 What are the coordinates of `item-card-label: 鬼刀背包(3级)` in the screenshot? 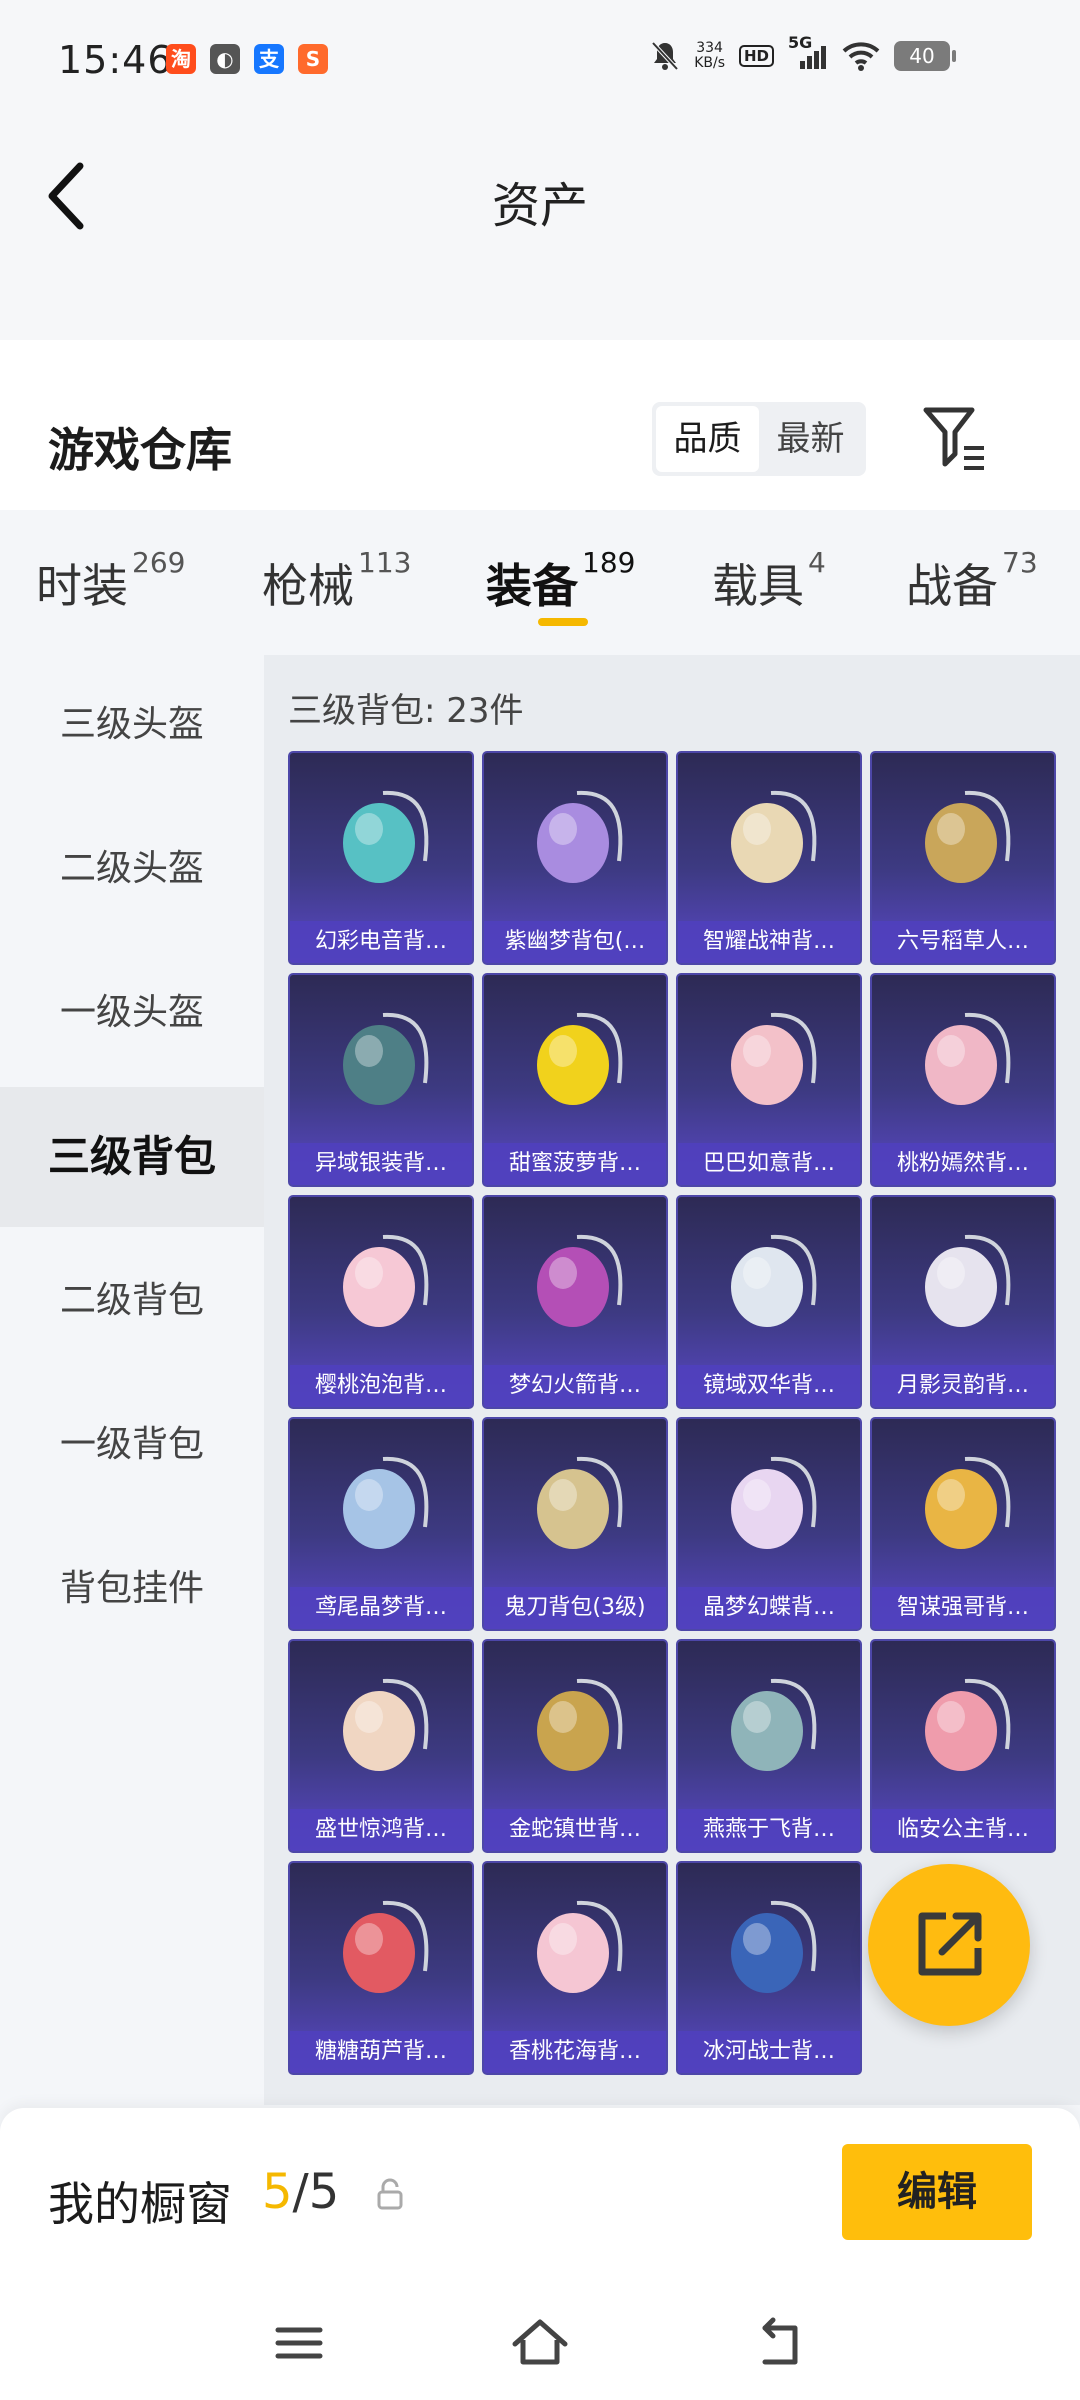 It's located at (575, 1608).